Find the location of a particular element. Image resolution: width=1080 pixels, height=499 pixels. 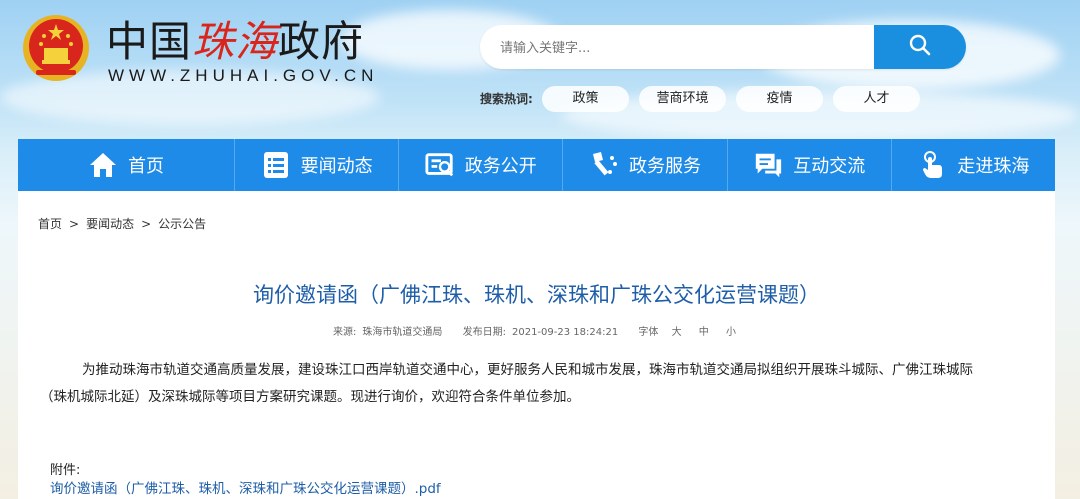

font-size-small: 小 is located at coordinates (731, 332).